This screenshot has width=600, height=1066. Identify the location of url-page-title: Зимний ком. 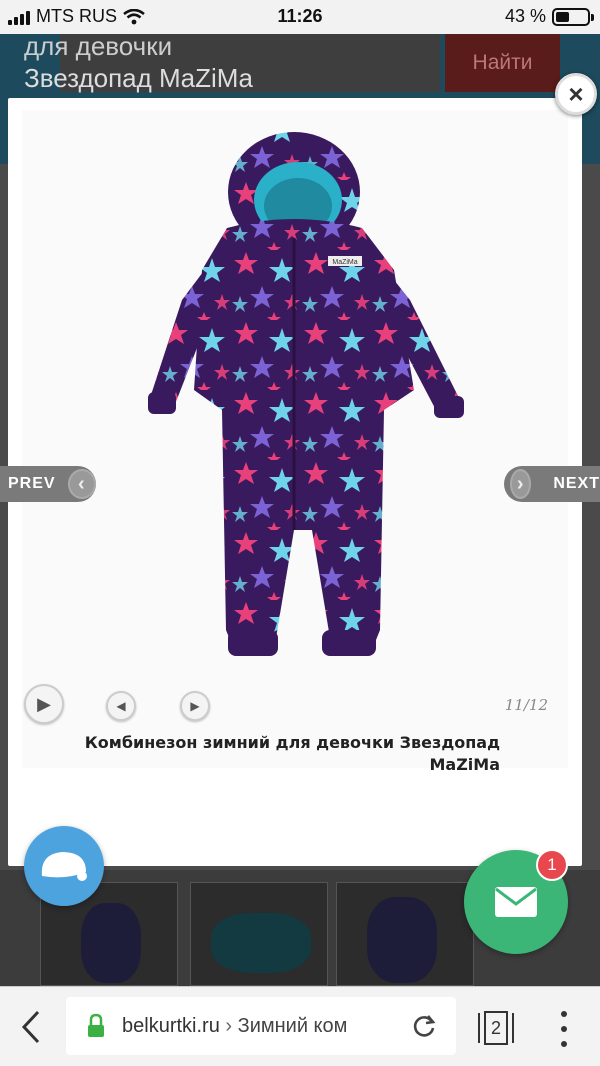
(292, 1025).